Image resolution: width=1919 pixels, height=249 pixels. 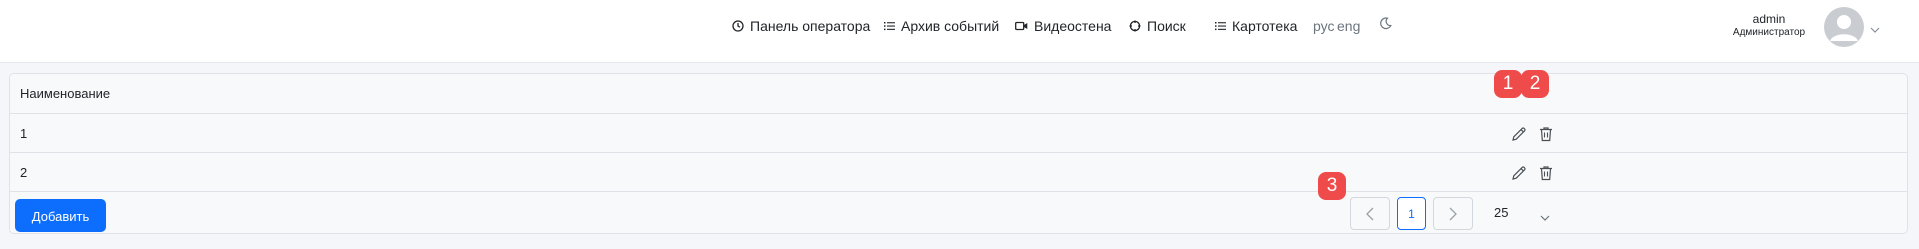 I want to click on page-button-current: 1, so click(x=1411, y=213).